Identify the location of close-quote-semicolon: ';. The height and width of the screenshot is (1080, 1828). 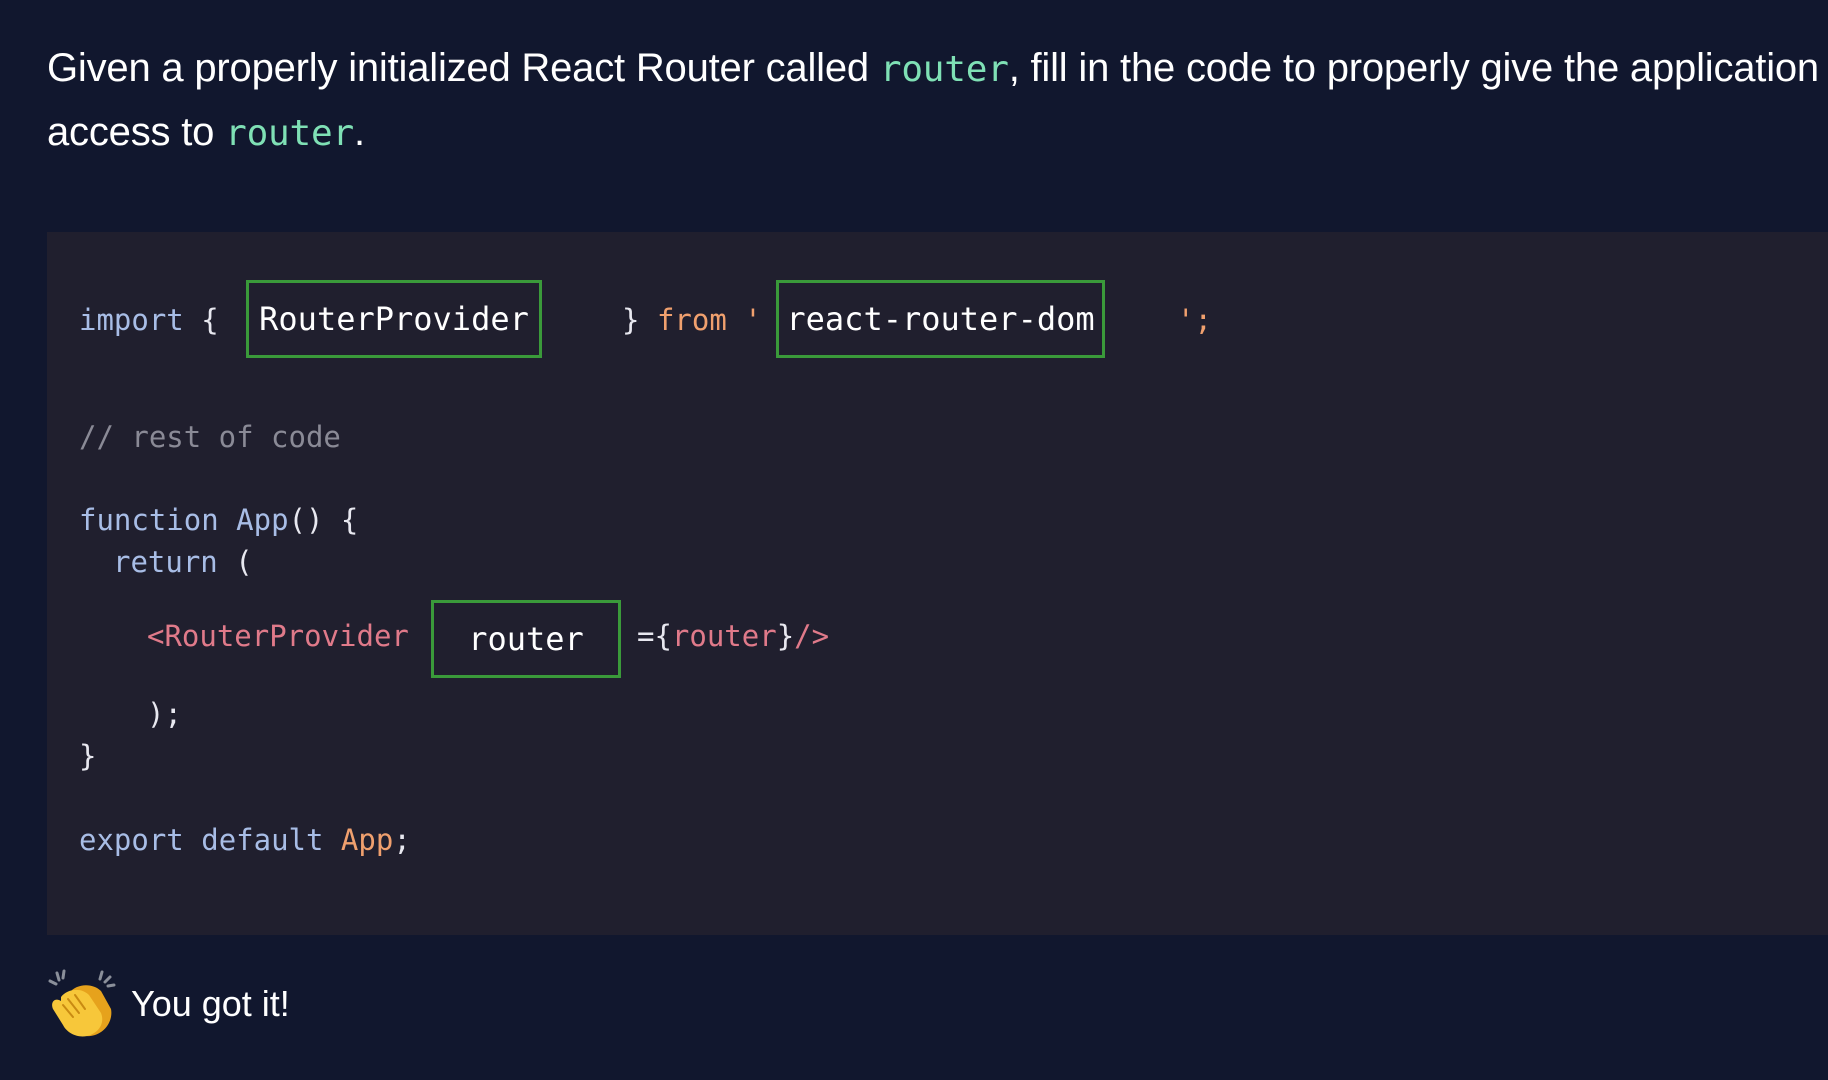
(1194, 320).